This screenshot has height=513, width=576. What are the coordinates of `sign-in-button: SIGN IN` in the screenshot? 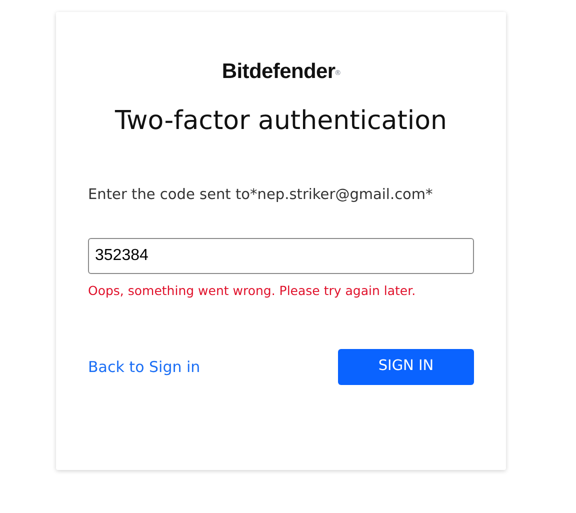 It's located at (406, 367).